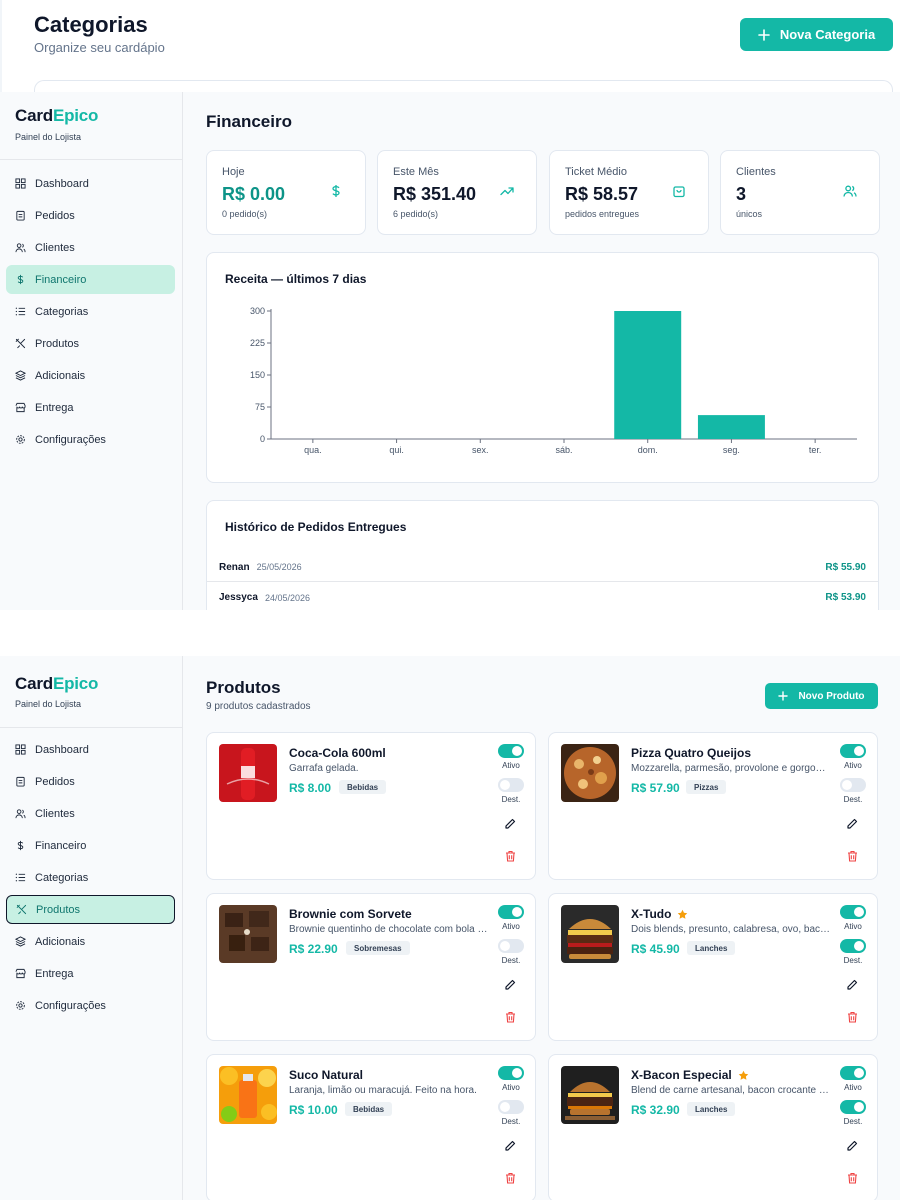 The image size is (900, 1200). I want to click on divider, so click(91, 727).